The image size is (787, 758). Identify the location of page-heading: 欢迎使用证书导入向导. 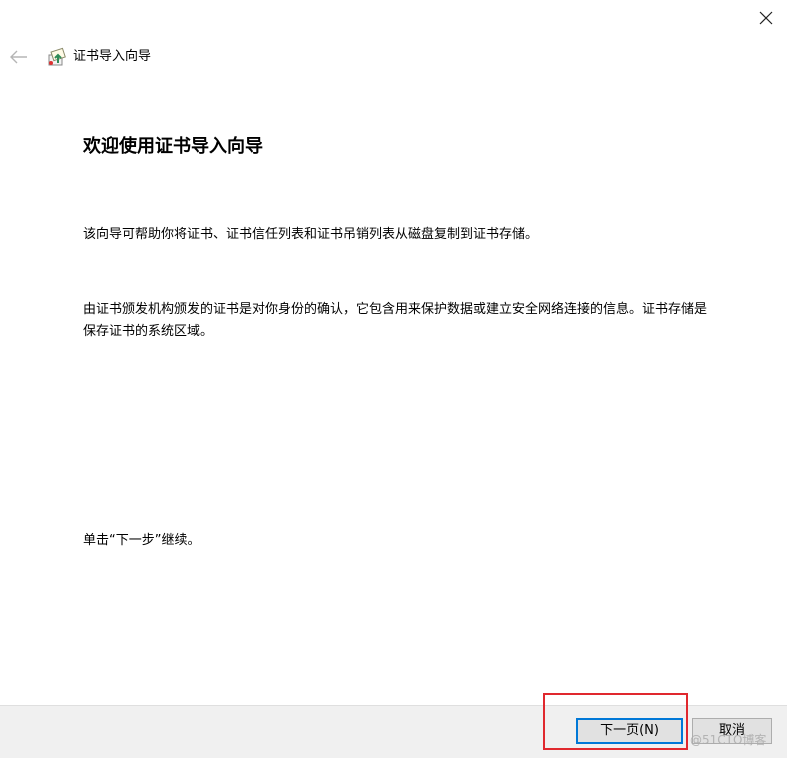
(173, 146).